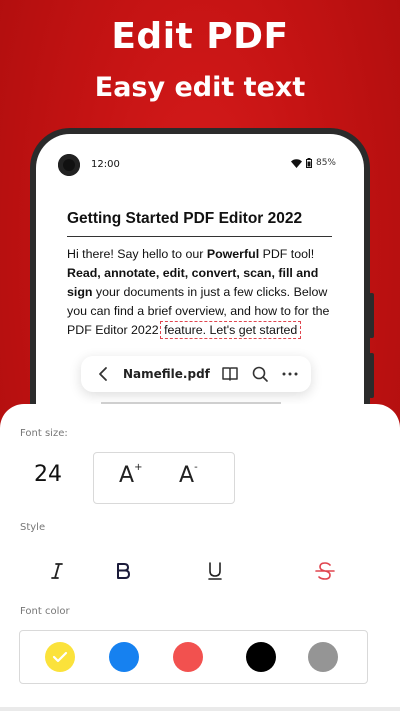 The height and width of the screenshot is (711, 400). I want to click on wifi-icon, so click(296, 163).